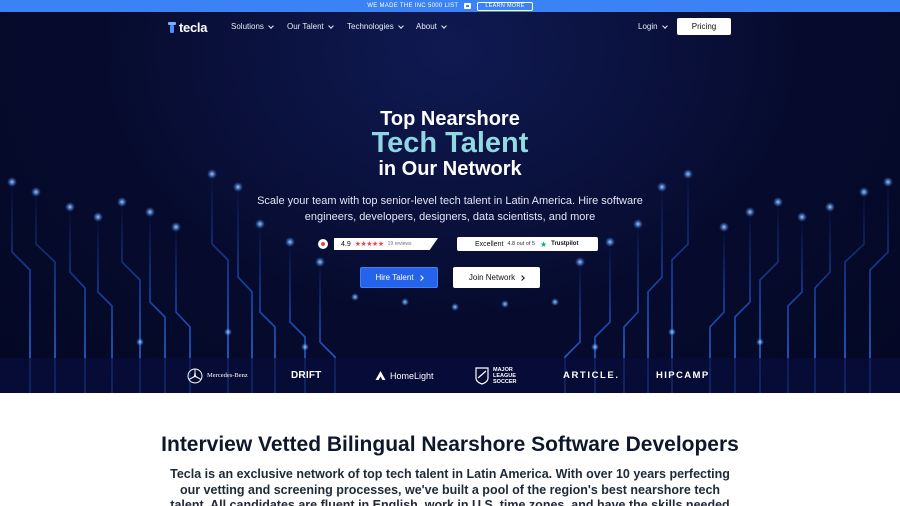 This screenshot has height=506, width=900. I want to click on join-network-label: Join Network, so click(492, 277).